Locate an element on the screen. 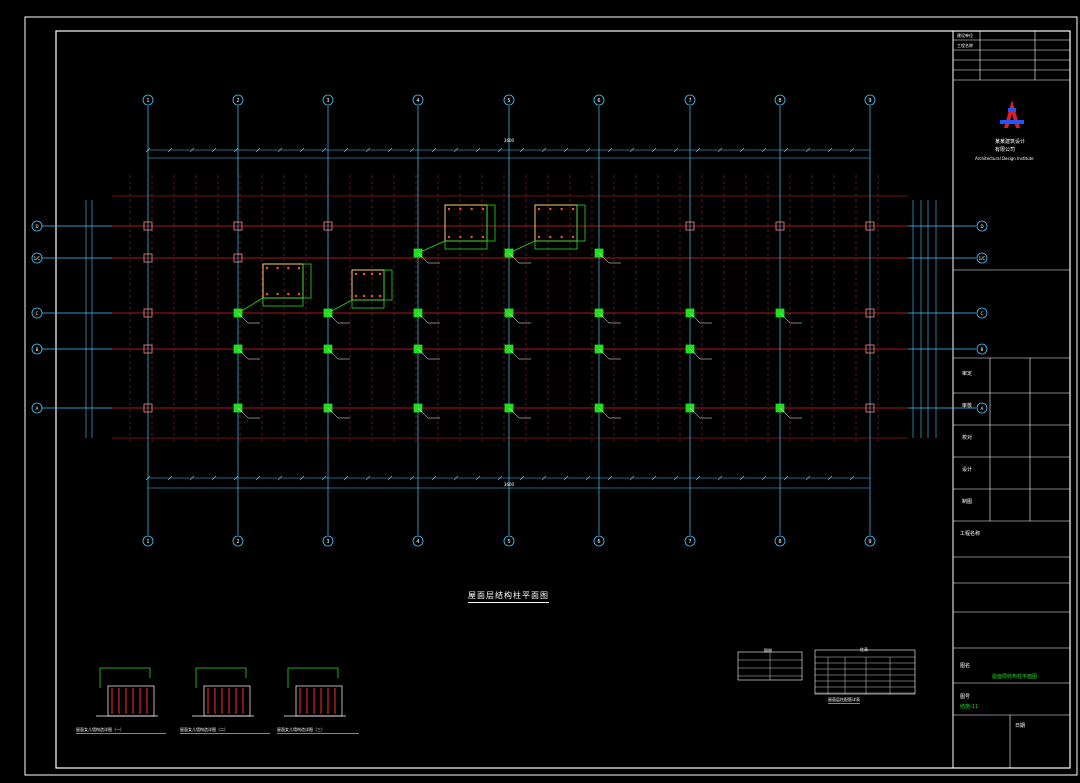  detail-title-2: 屋面女儿墙构造详图（二） is located at coordinates (225, 730).